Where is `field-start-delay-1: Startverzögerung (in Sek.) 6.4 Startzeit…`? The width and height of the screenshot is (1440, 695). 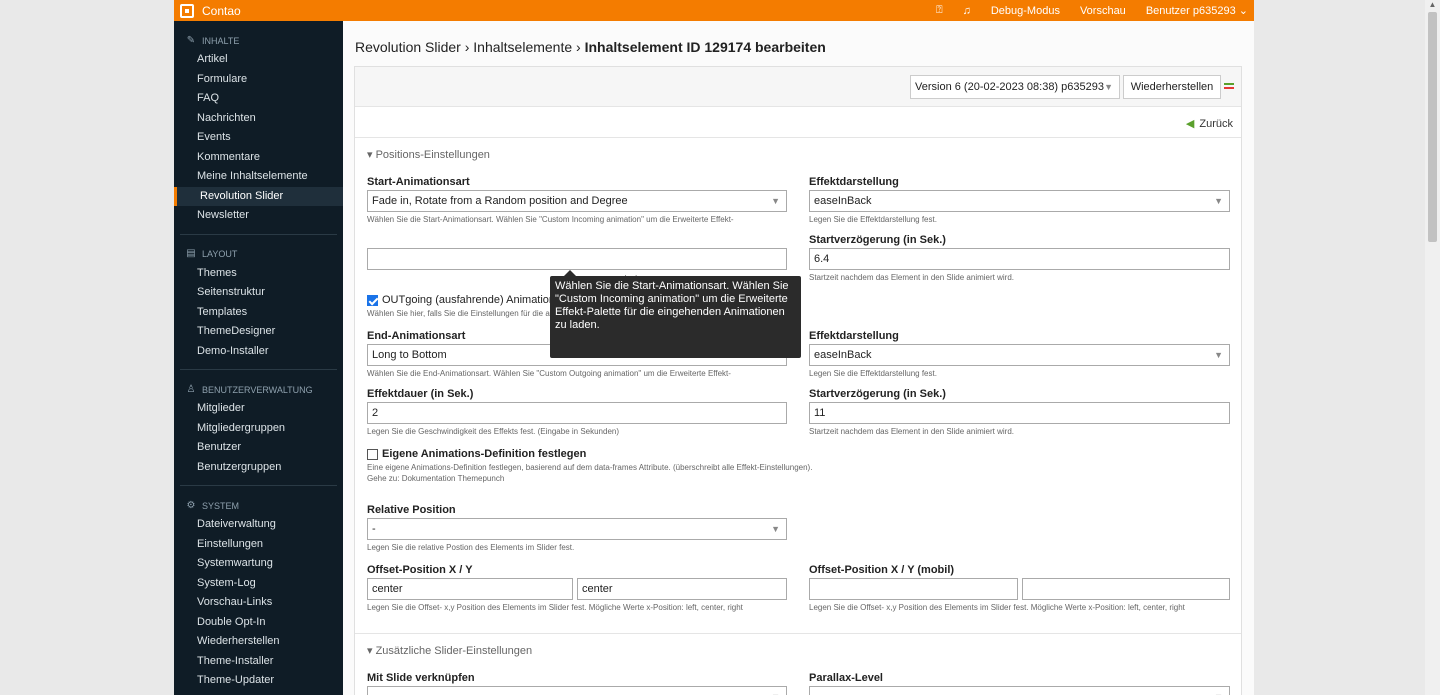 field-start-delay-1: Startverzögerung (in Sek.) 6.4 Startzeit… is located at coordinates (1019, 258).